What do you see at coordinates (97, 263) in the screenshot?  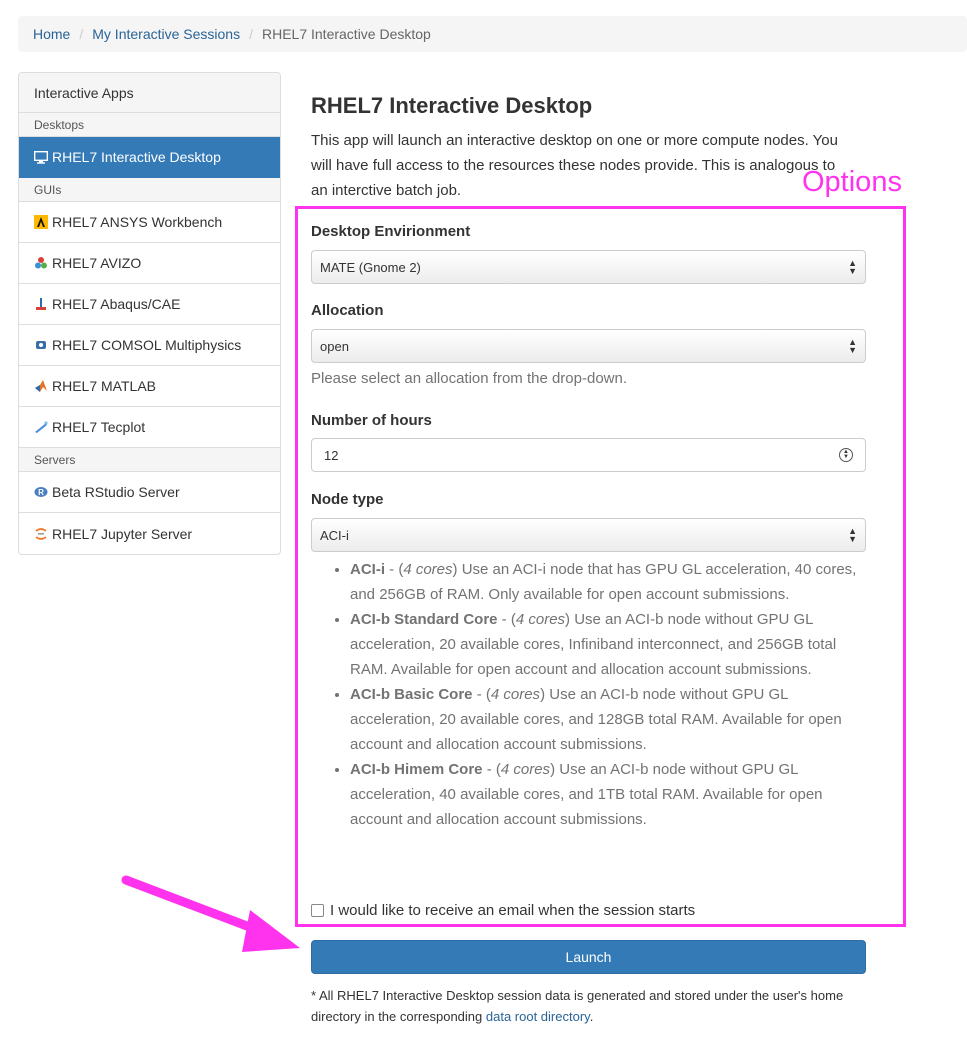 I see `sidebar-item-label: RHEL7 AVIZO` at bounding box center [97, 263].